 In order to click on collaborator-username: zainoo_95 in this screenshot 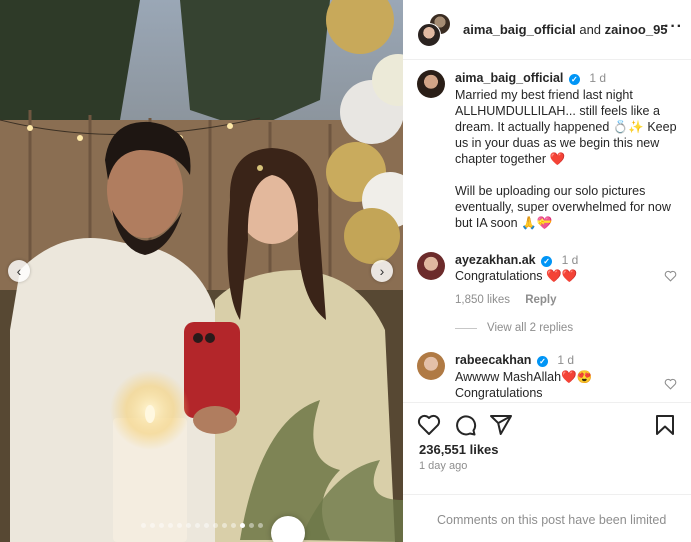, I will do `click(636, 29)`.